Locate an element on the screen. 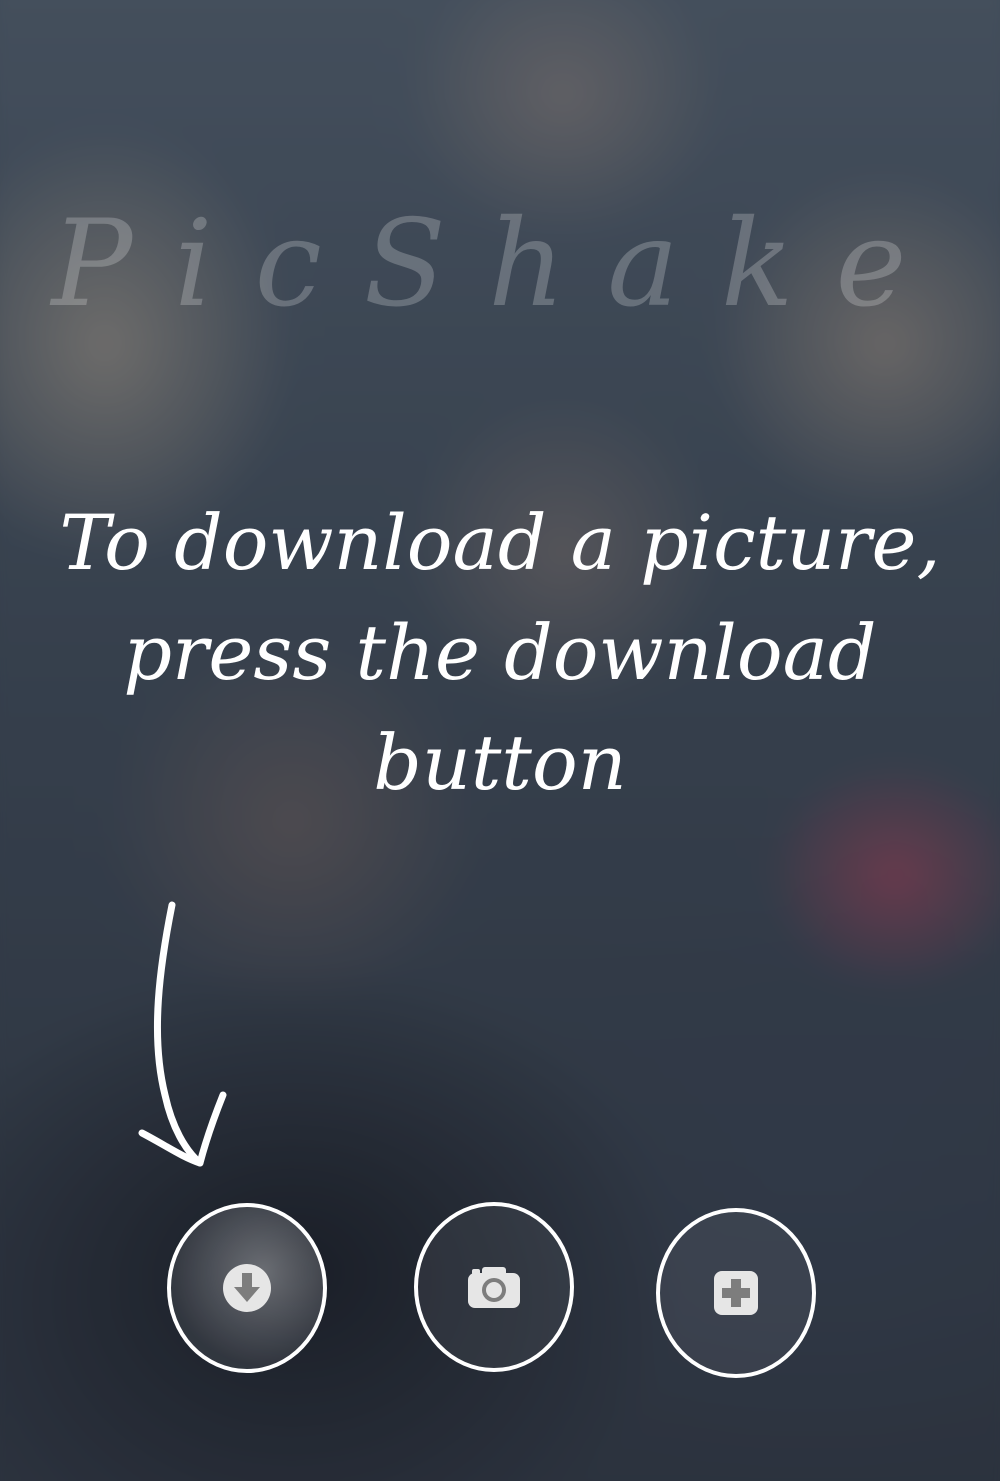  camera-icon is located at coordinates (494, 1287).